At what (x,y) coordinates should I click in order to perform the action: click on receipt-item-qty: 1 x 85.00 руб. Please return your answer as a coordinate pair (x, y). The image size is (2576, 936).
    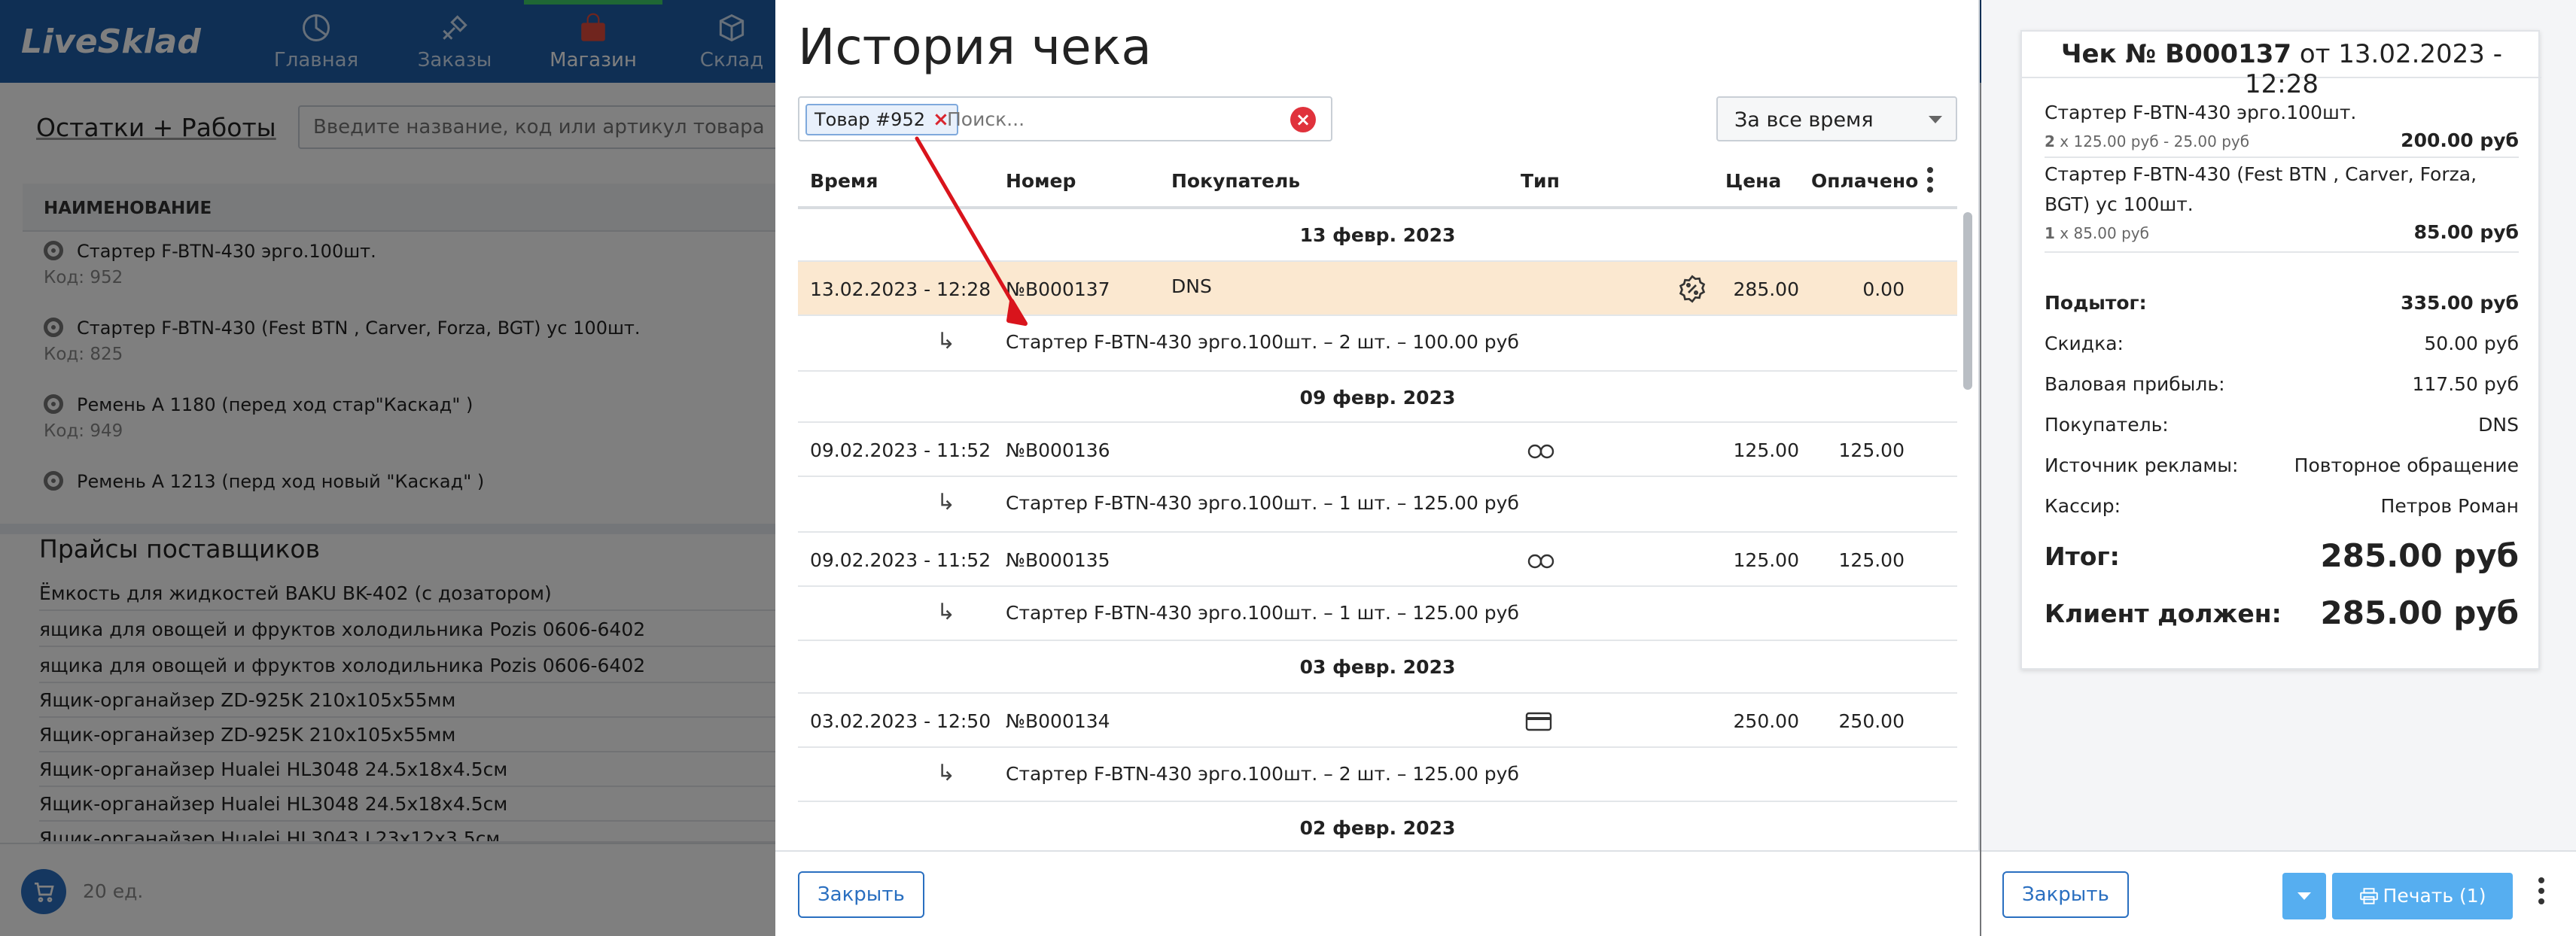
    Looking at the image, I should click on (2097, 233).